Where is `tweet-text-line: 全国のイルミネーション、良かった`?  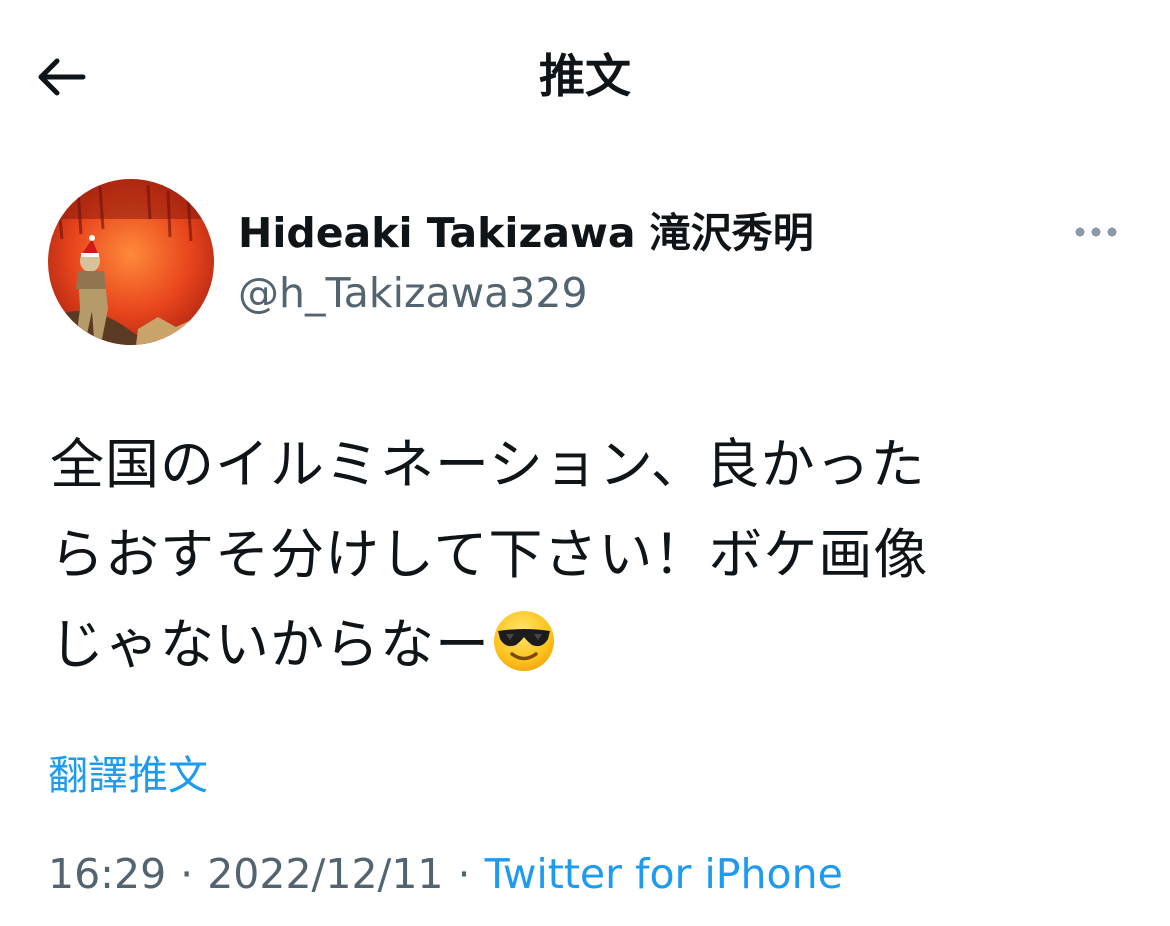
tweet-text-line: 全国のイルミネーション、良かった is located at coordinates (488, 464).